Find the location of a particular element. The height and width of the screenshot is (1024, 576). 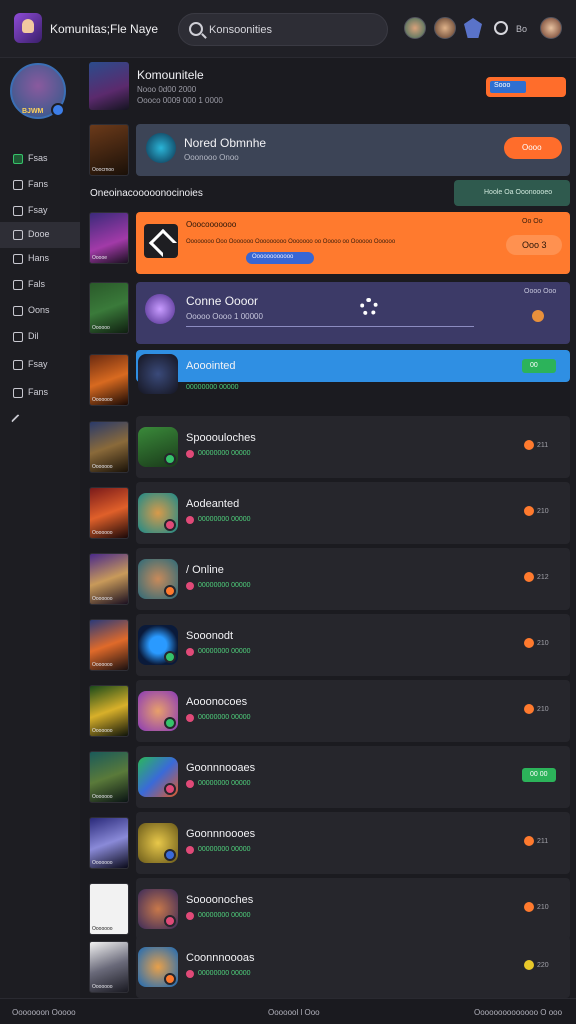

featured-card: Nored Obmnhe Ooonooo Onoo Oooo is located at coordinates (353, 150).